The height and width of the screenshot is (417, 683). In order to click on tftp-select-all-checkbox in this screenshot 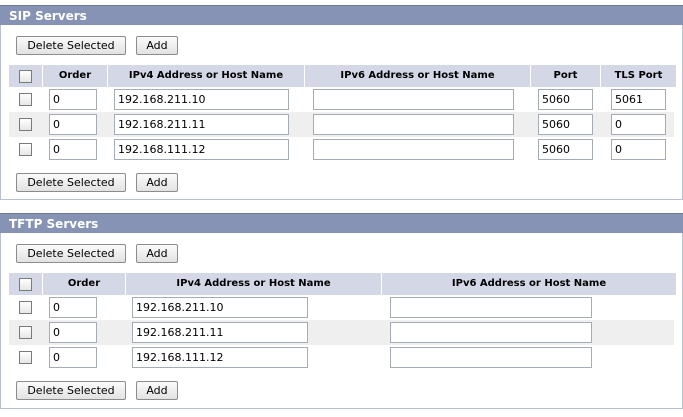, I will do `click(25, 284)`.